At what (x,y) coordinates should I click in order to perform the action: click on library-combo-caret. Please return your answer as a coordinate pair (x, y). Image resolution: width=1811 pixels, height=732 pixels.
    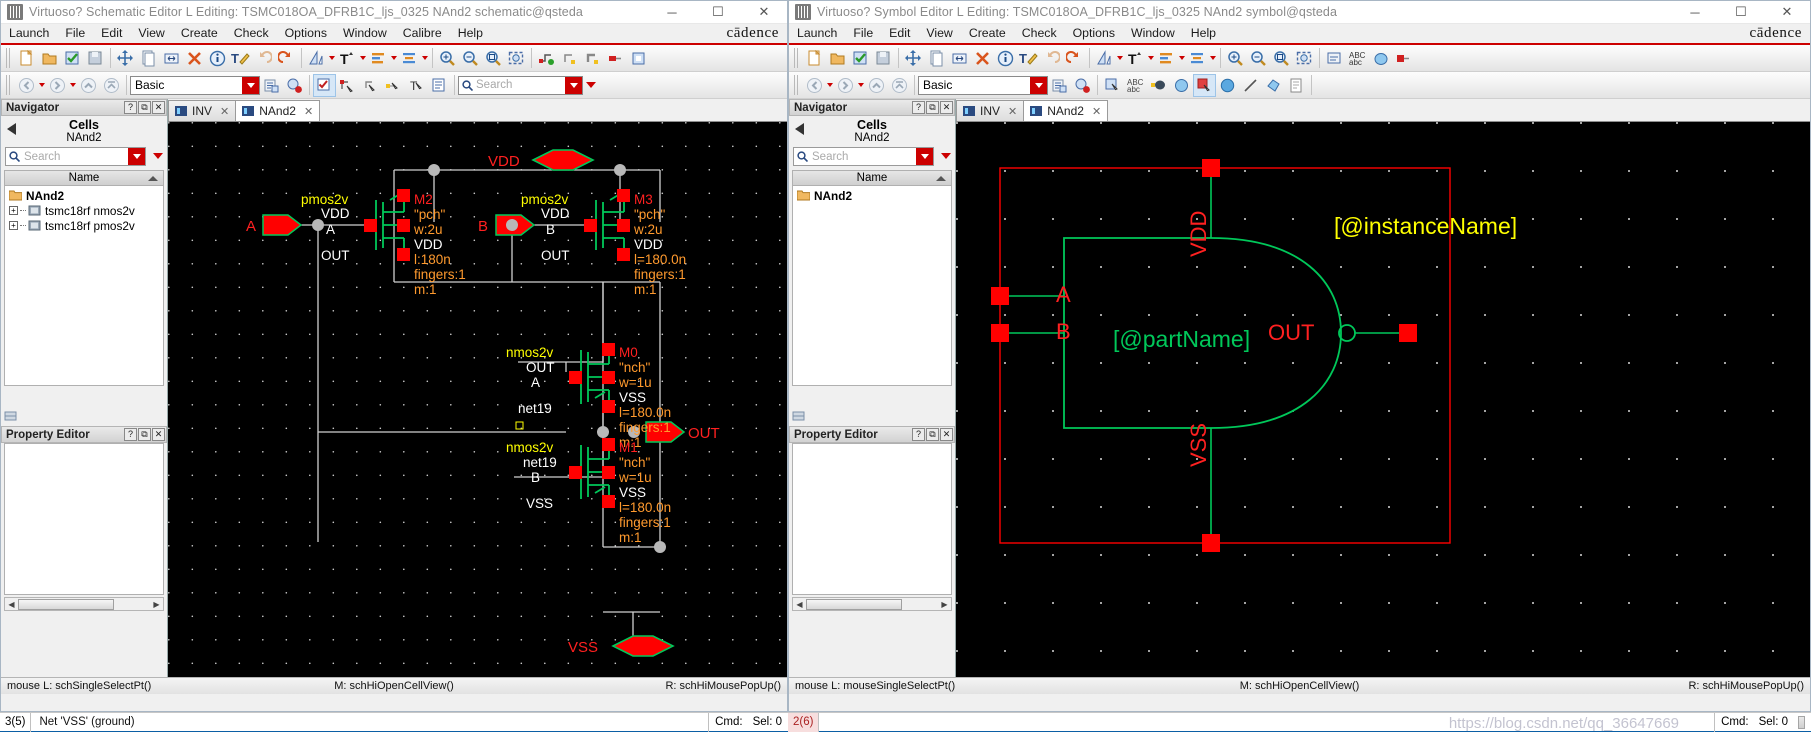
    Looking at the image, I should click on (250, 85).